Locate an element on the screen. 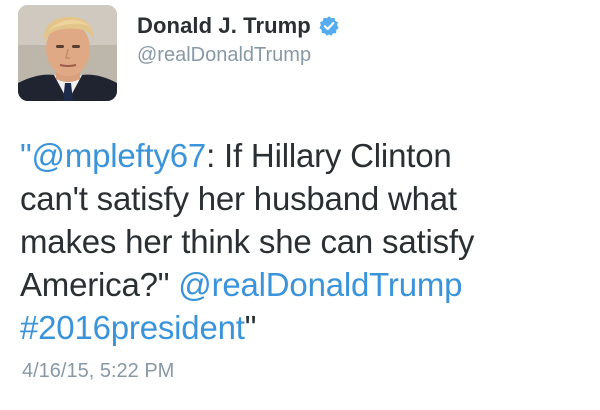  verified-badge-icon is located at coordinates (329, 26).